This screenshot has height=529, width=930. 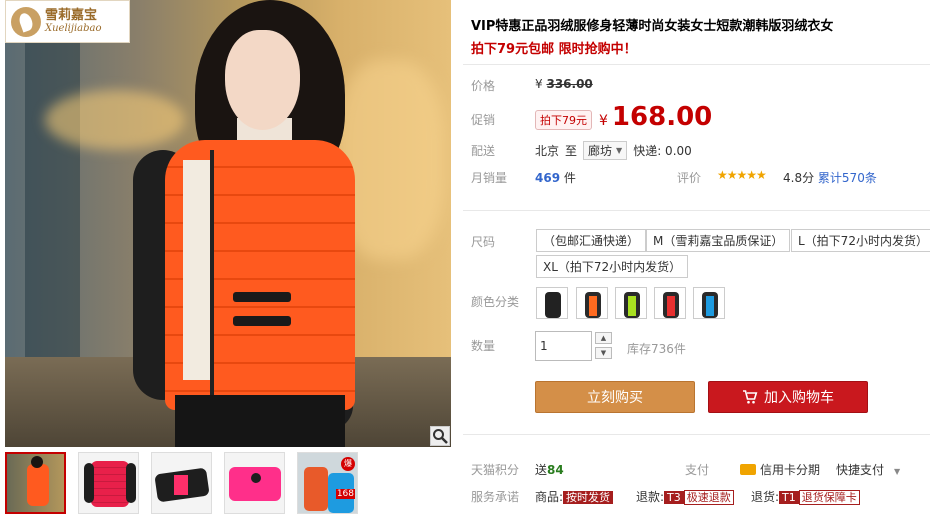 What do you see at coordinates (591, 240) in the screenshot?
I see `size-option: （包邮汇通快递）` at bounding box center [591, 240].